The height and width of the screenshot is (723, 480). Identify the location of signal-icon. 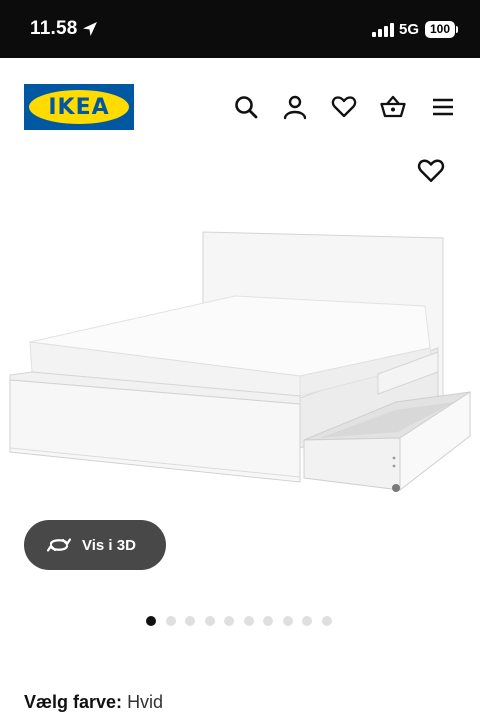
(383, 30).